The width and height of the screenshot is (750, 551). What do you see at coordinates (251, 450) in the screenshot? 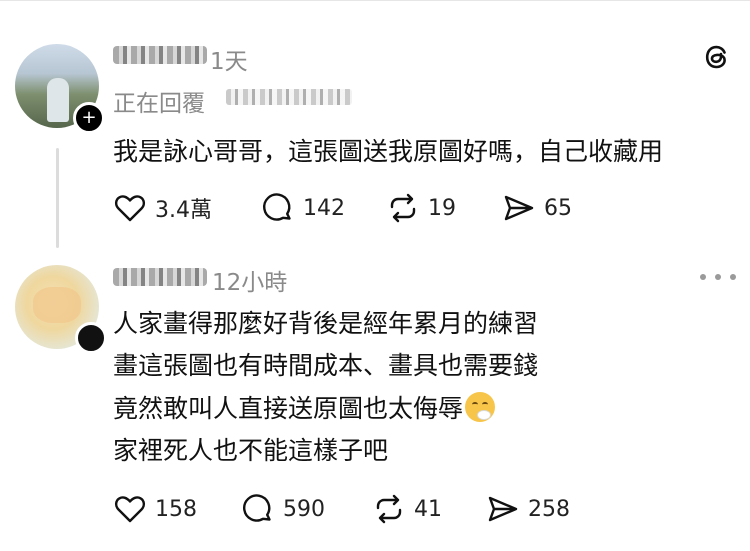
I see `post2-line-4: 家裡死人也不能這樣子吧` at bounding box center [251, 450].